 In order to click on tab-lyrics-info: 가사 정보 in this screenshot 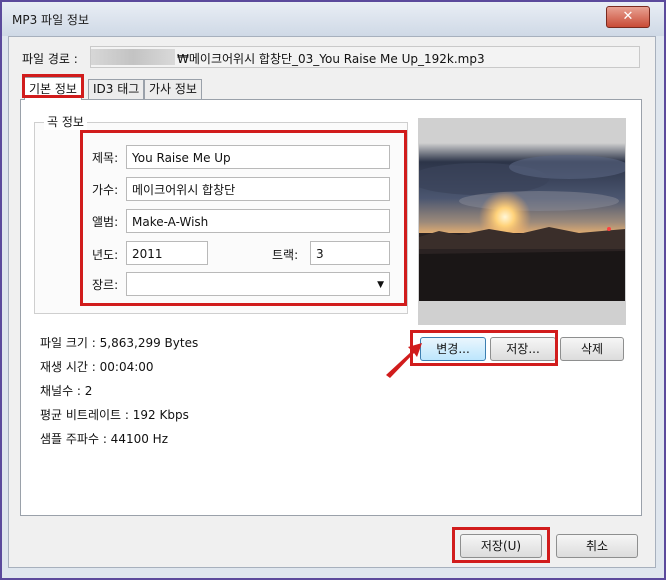, I will do `click(173, 89)`.